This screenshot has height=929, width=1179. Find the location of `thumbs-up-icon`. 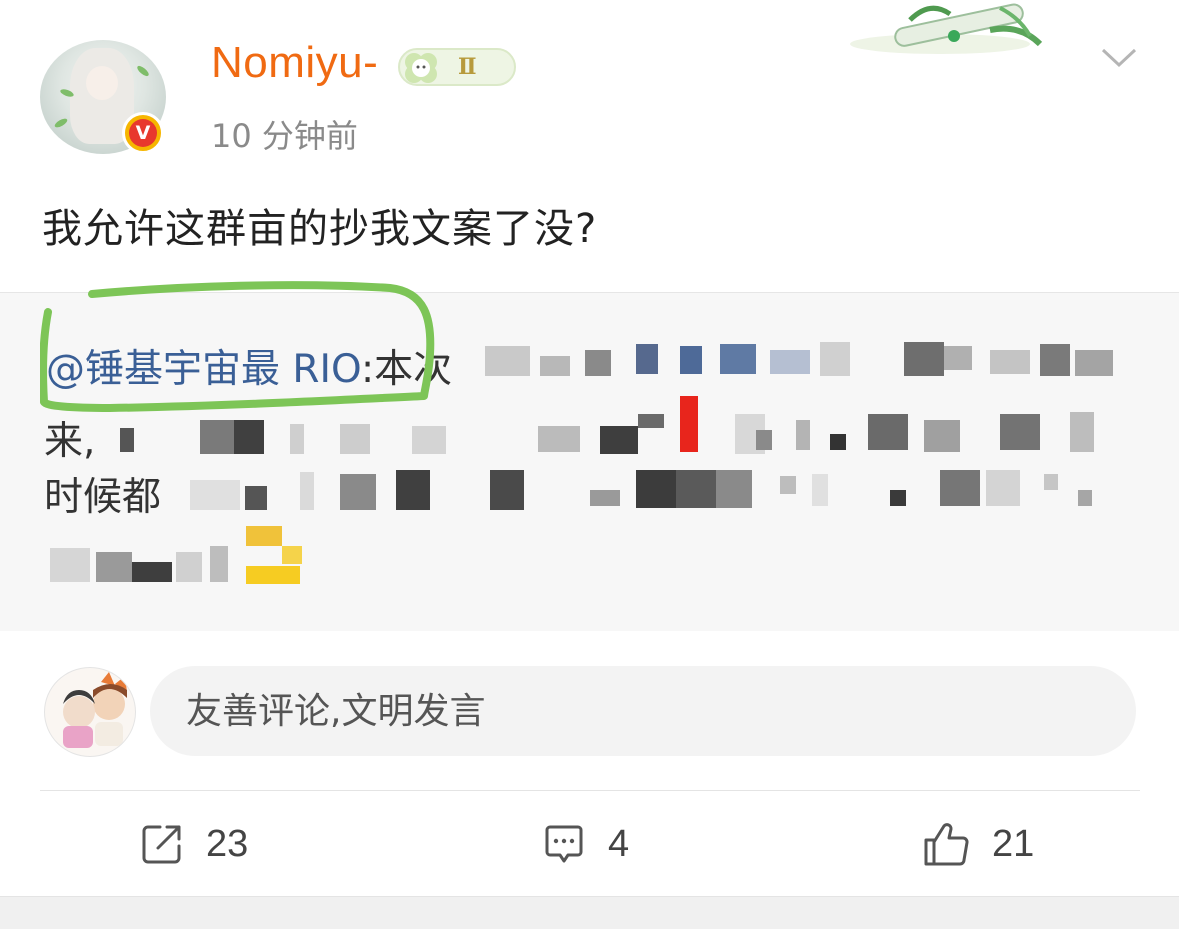

thumbs-up-icon is located at coordinates (946, 844).